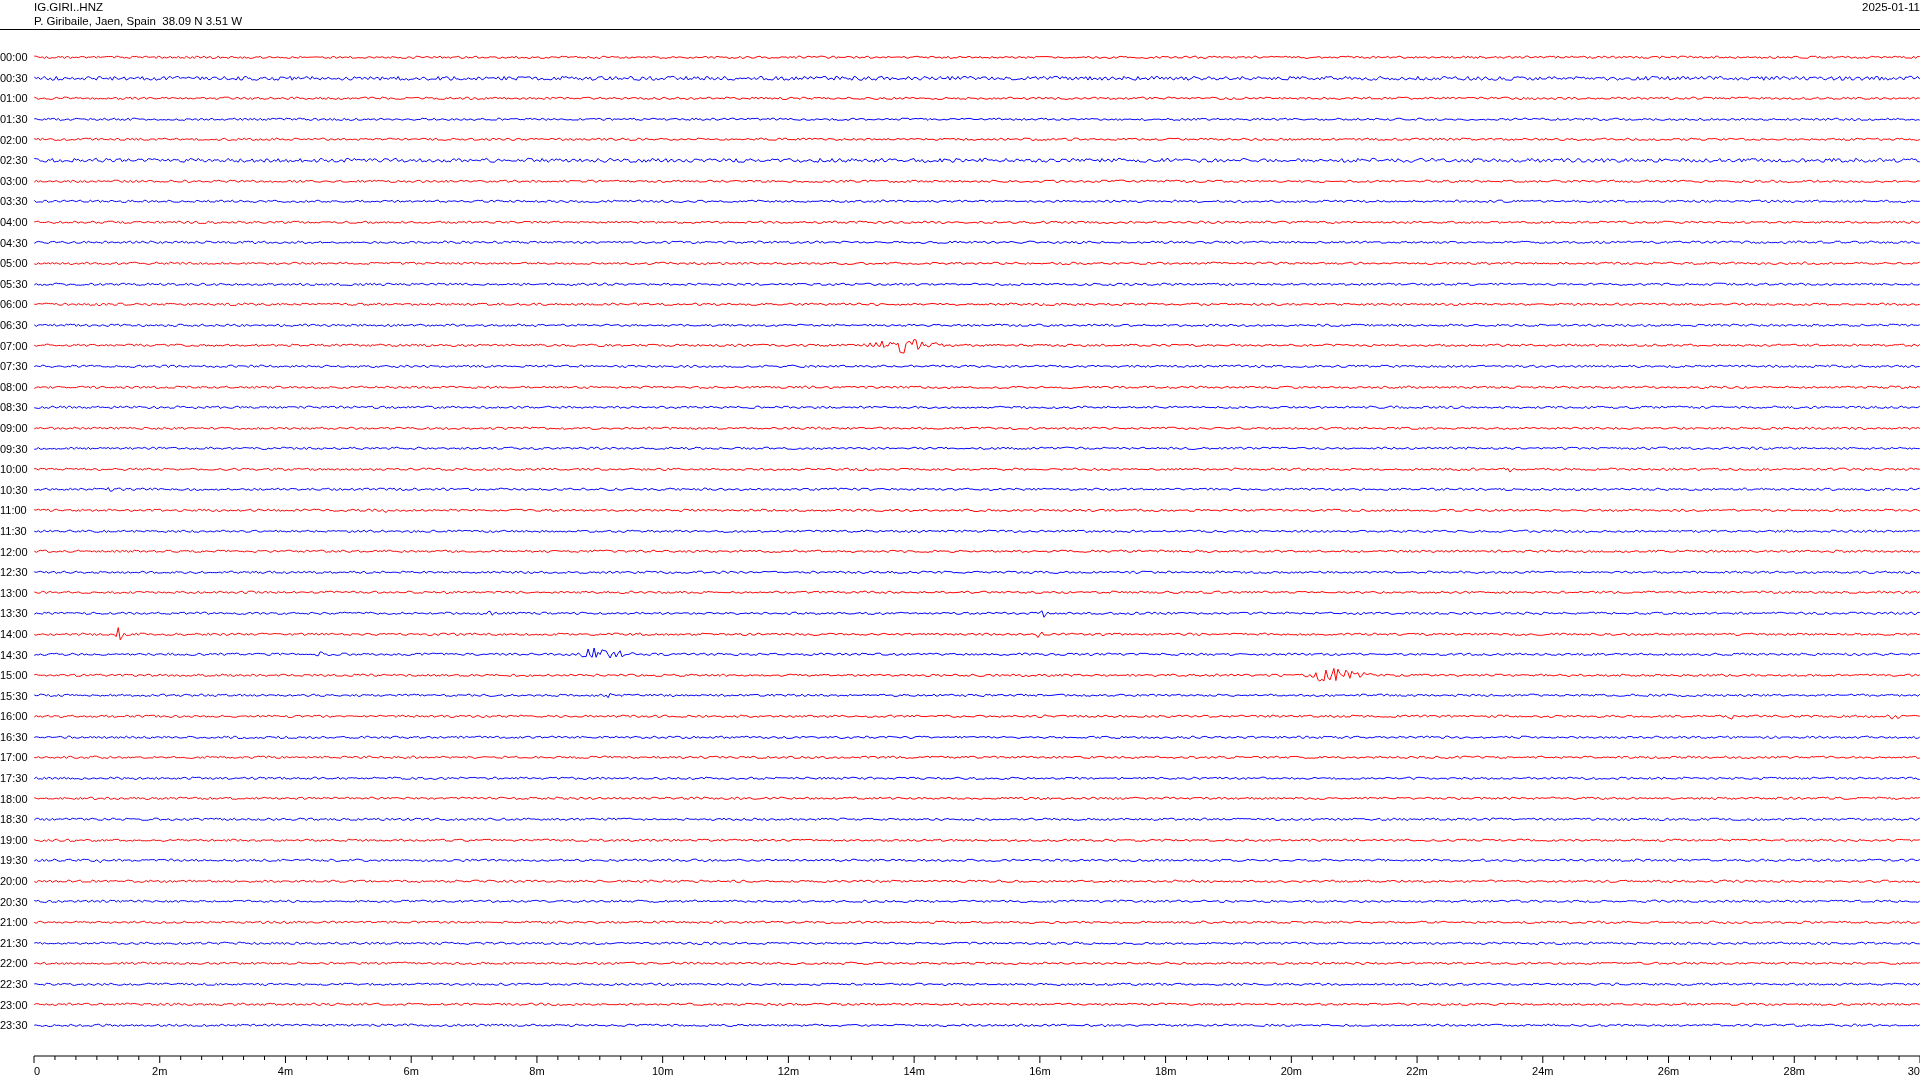 The height and width of the screenshot is (1080, 1920). Describe the element at coordinates (14, 1004) in the screenshot. I see `row-time-label: 23:00` at that location.